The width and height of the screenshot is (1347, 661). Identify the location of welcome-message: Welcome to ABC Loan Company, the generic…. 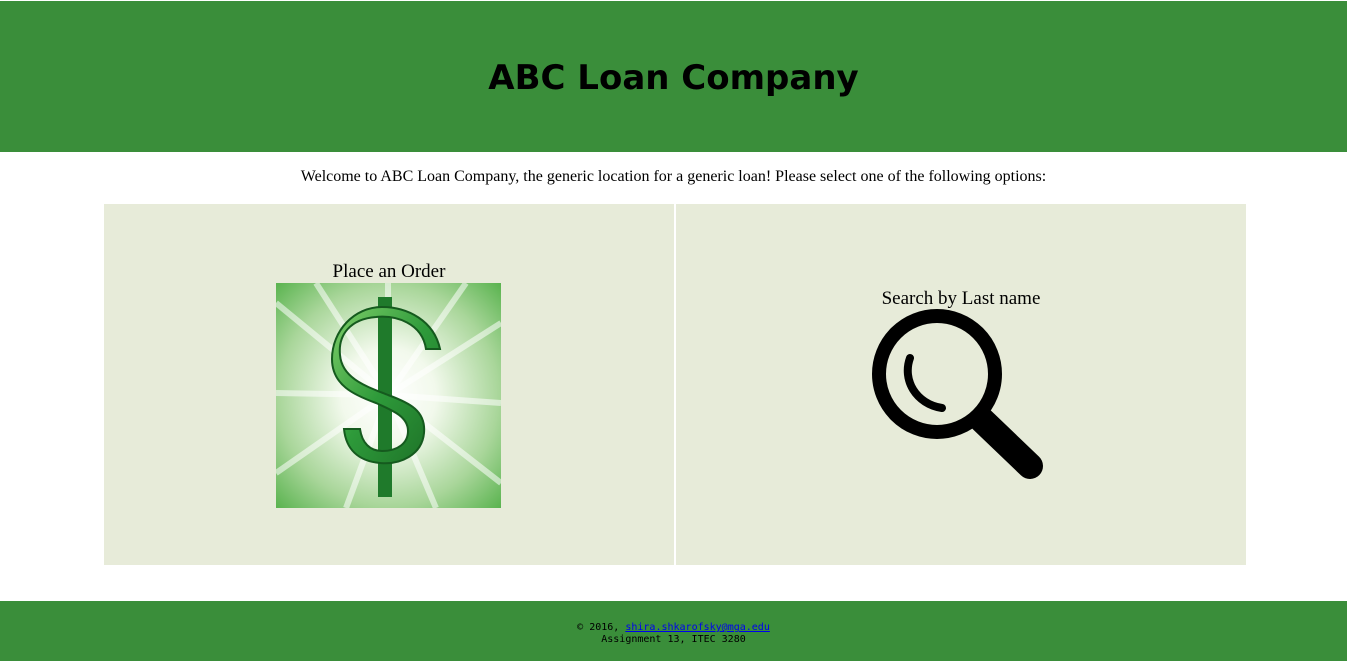
(673, 176).